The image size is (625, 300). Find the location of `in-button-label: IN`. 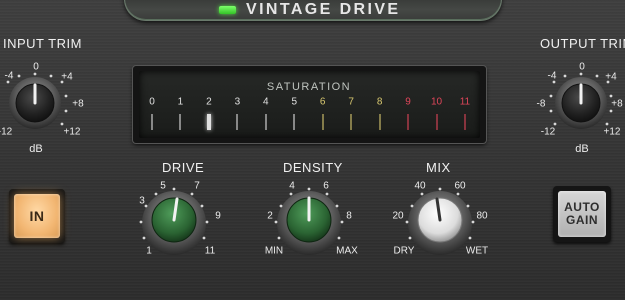

in-button-label: IN is located at coordinates (37, 216).